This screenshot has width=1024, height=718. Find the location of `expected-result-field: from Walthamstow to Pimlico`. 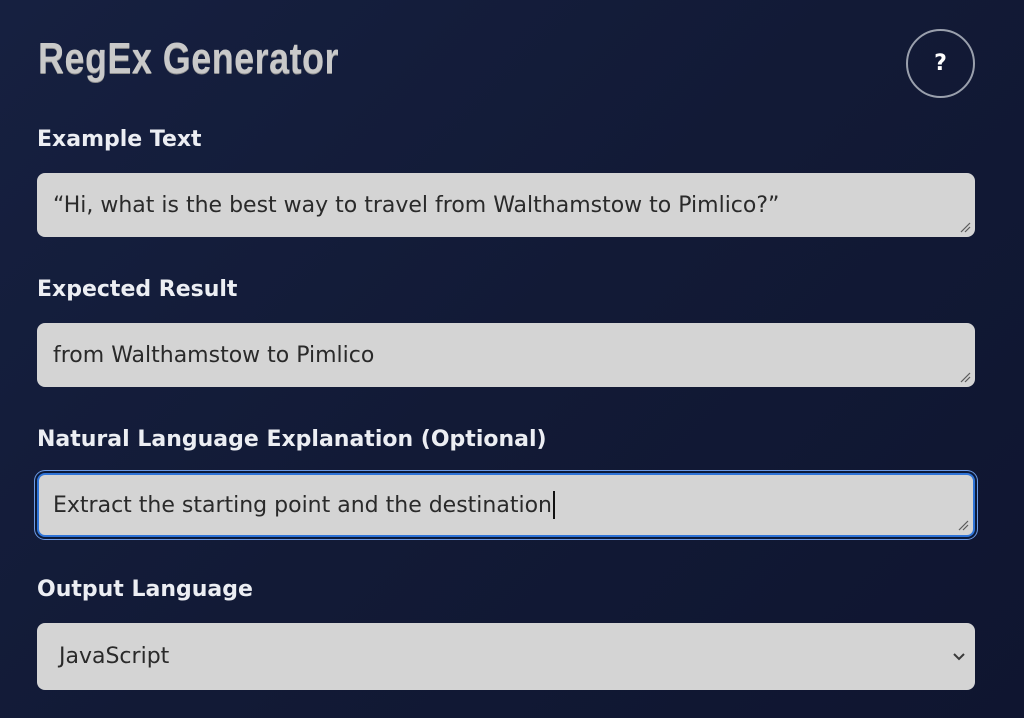

expected-result-field: from Walthamstow to Pimlico is located at coordinates (506, 355).